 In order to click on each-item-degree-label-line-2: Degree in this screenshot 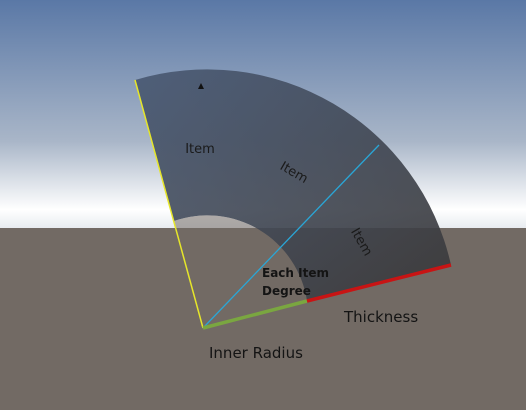, I will do `click(286, 291)`.